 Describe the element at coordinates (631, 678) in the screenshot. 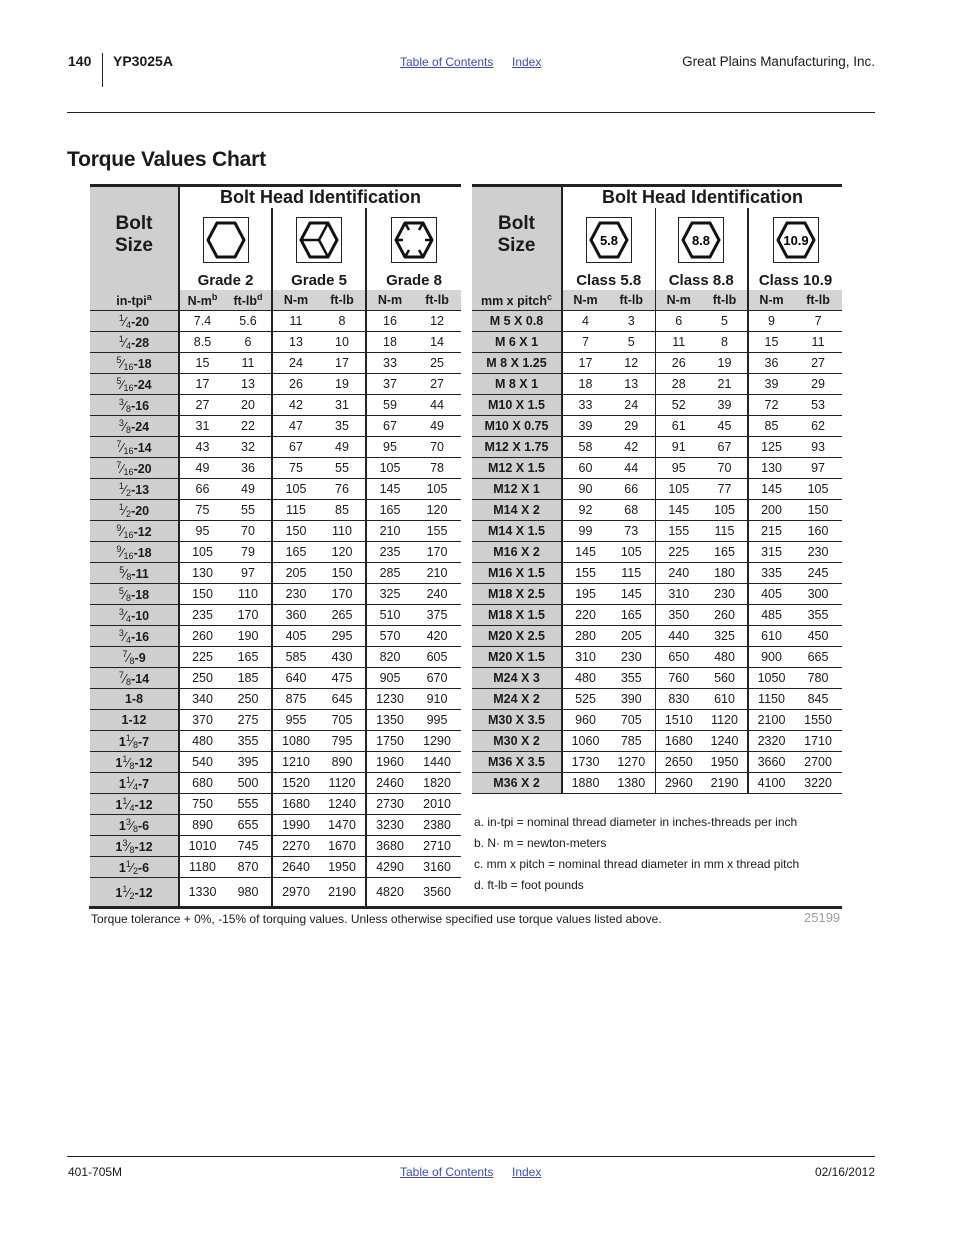

I see `torque-value: 355` at that location.